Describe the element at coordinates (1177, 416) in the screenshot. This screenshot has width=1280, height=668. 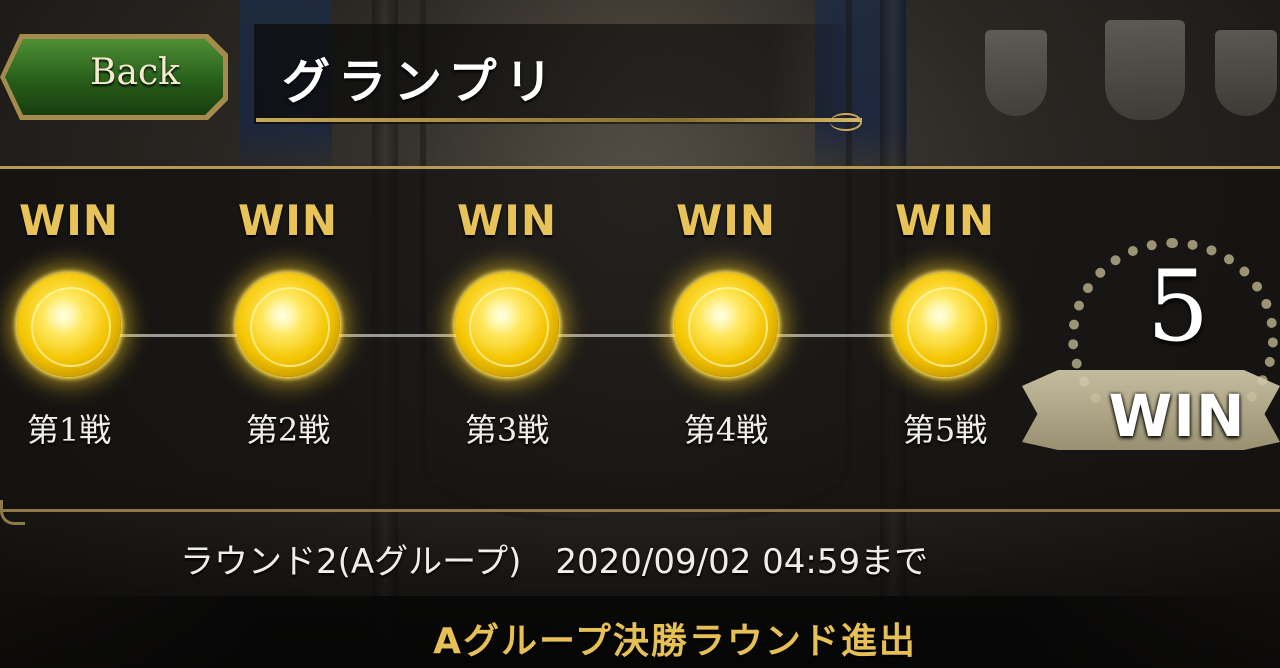
I see `total-wins-label: WIN` at that location.